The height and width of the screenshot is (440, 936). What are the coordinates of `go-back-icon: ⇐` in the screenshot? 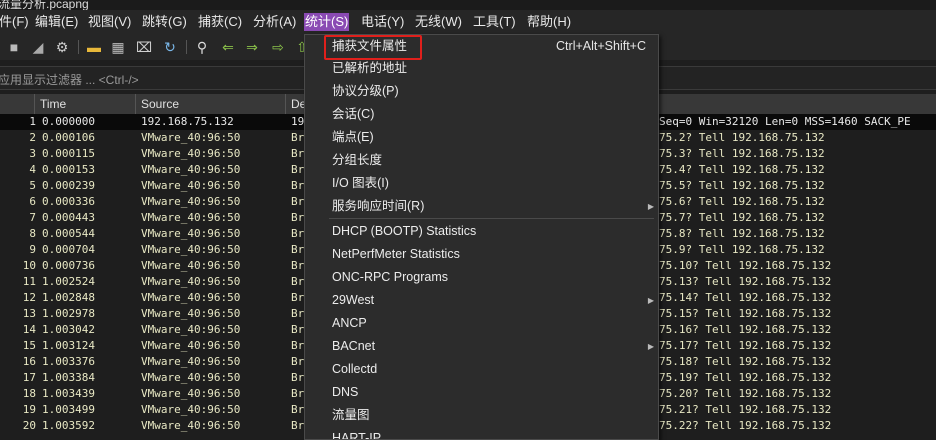 It's located at (228, 47).